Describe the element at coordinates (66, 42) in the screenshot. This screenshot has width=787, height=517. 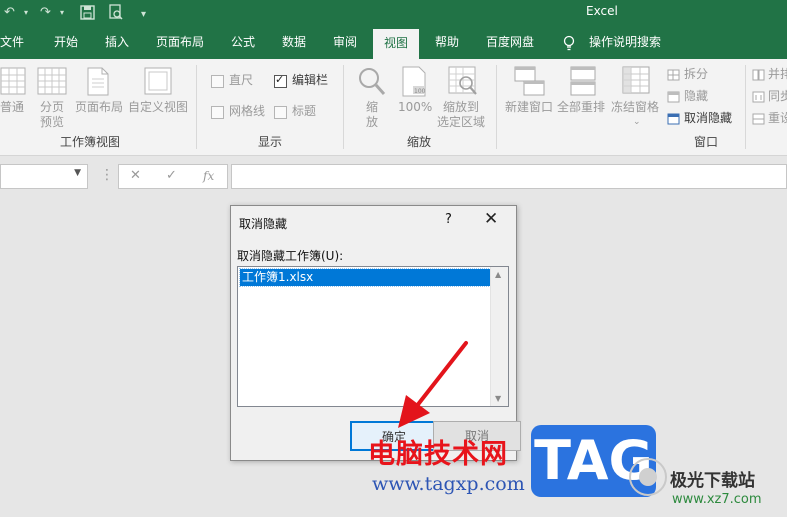
I see `tab-home: 开始` at that location.